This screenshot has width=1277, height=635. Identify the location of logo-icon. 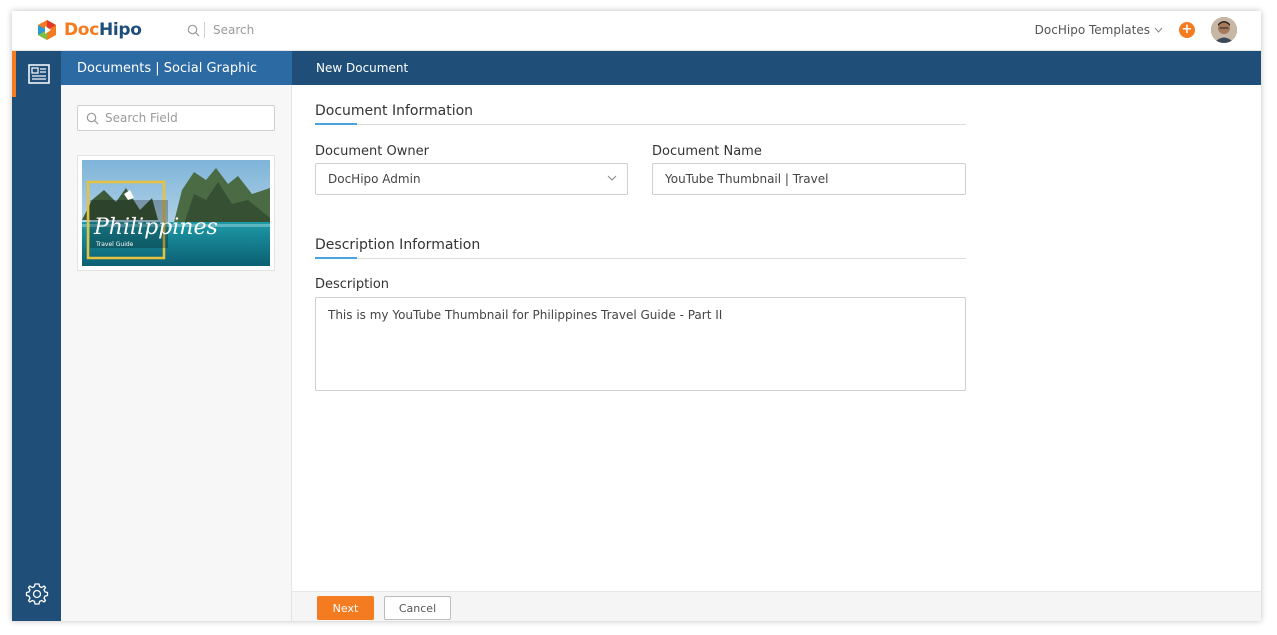
(47, 30).